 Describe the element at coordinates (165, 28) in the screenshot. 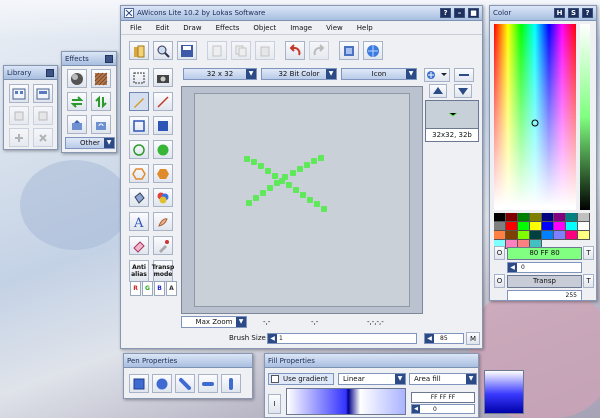

I see `menu-edit: Edit` at that location.